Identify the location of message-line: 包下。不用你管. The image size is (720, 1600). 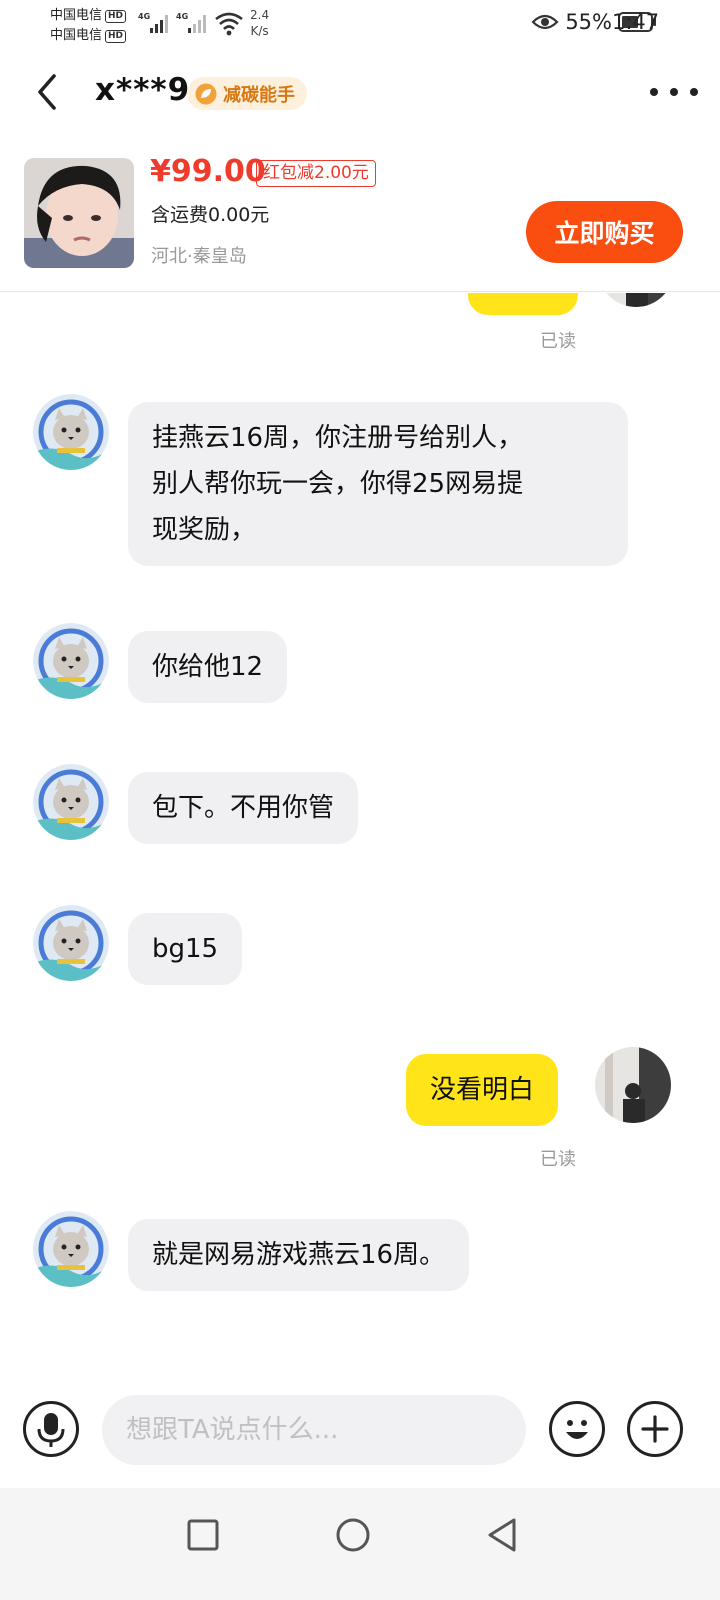
(243, 808).